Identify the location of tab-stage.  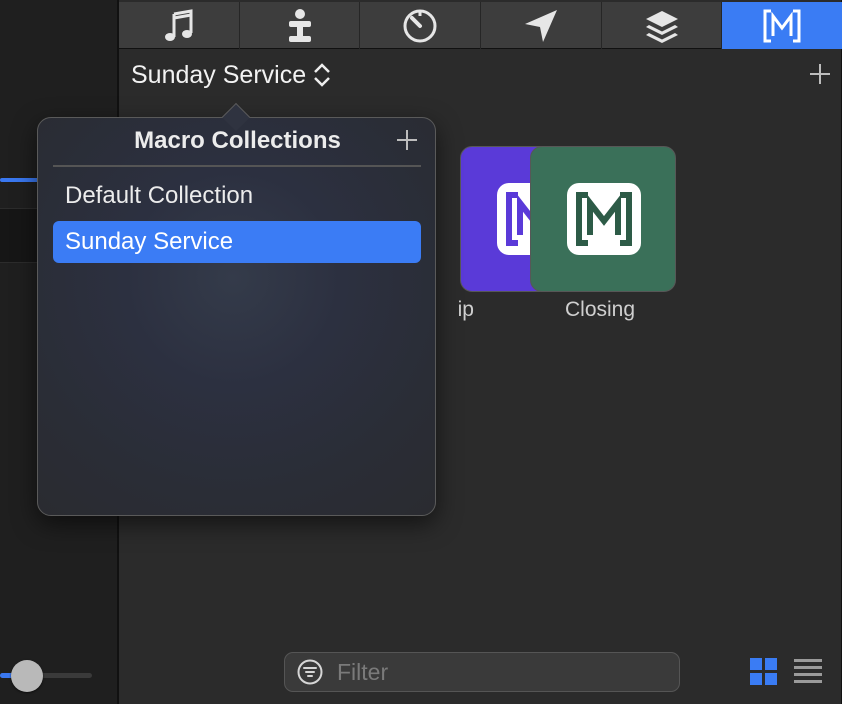
(300, 25).